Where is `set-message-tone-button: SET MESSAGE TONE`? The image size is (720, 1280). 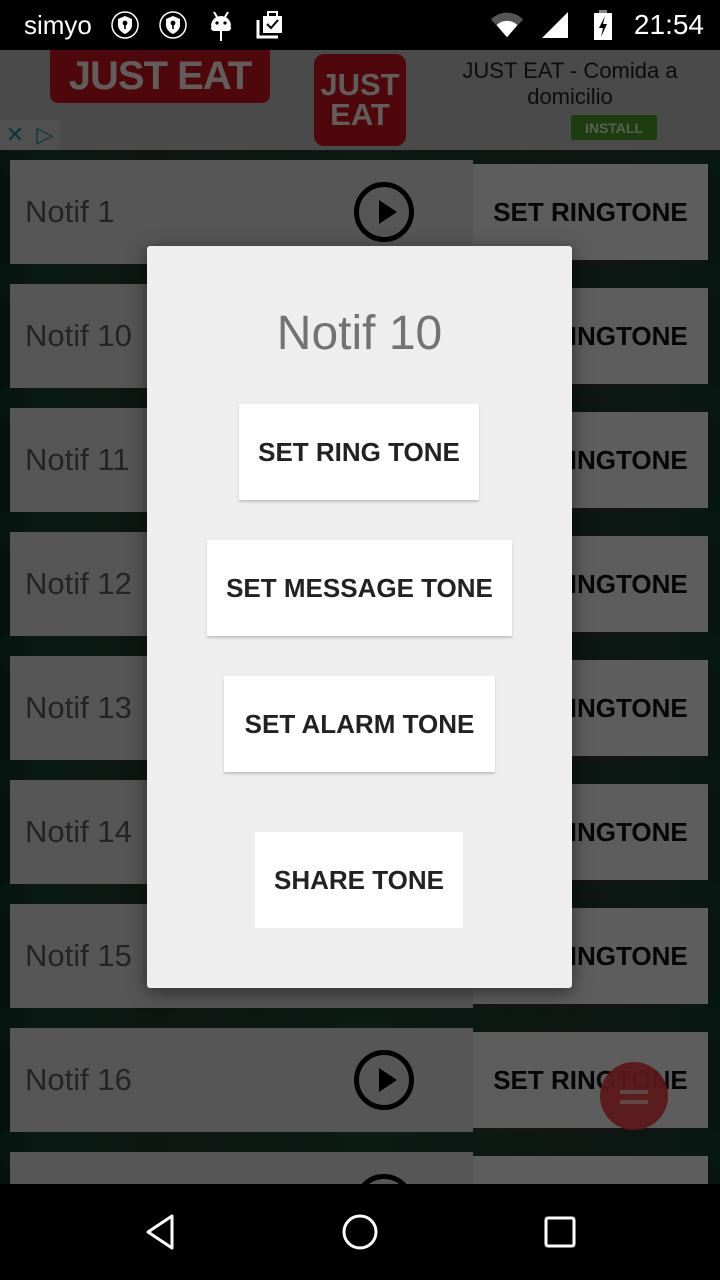
set-message-tone-button: SET MESSAGE TONE is located at coordinates (359, 588).